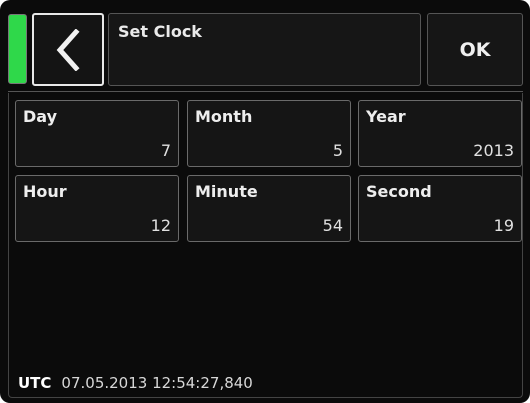 This screenshot has width=530, height=403. Describe the element at coordinates (265, 91) in the screenshot. I see `header-divider` at that location.